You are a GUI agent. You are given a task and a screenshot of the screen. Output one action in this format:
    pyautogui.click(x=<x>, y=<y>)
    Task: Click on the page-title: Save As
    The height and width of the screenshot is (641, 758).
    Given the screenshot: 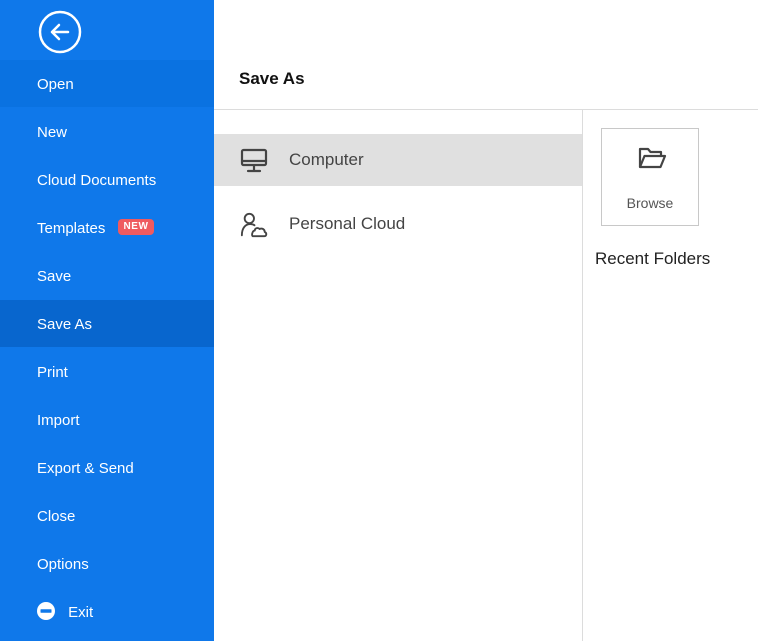 What is the action you would take?
    pyautogui.click(x=272, y=78)
    